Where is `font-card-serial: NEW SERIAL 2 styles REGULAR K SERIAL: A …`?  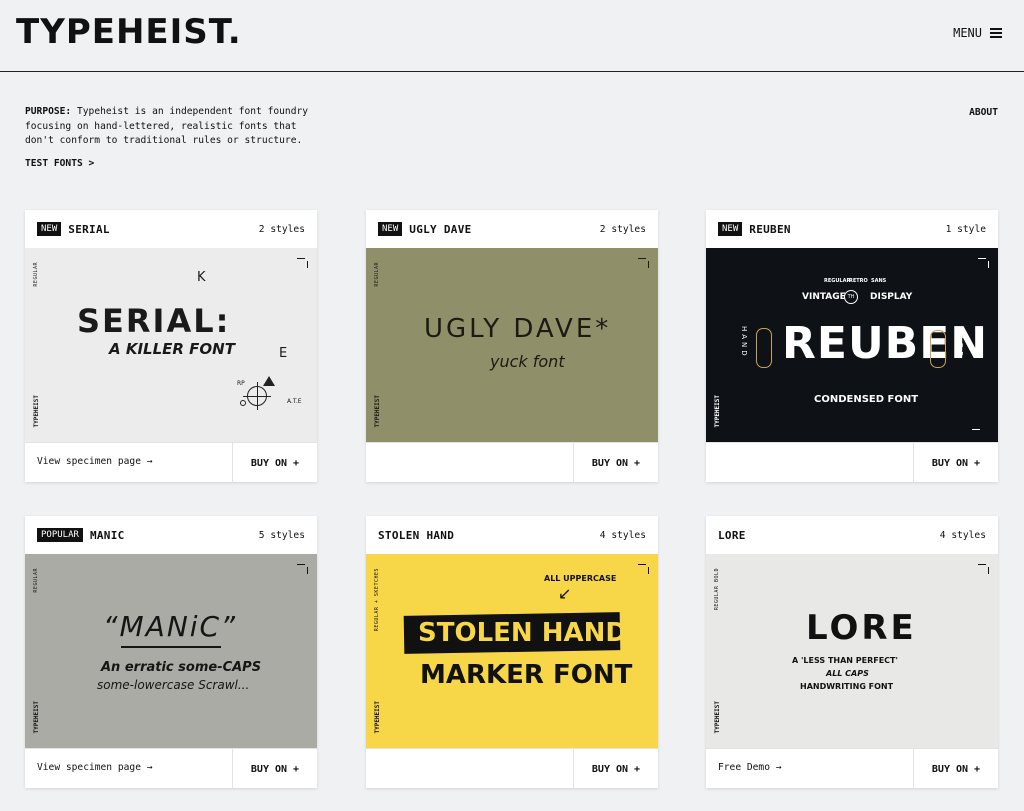
font-card-serial: NEW SERIAL 2 styles REGULAR K SERIAL: A … is located at coordinates (171, 346).